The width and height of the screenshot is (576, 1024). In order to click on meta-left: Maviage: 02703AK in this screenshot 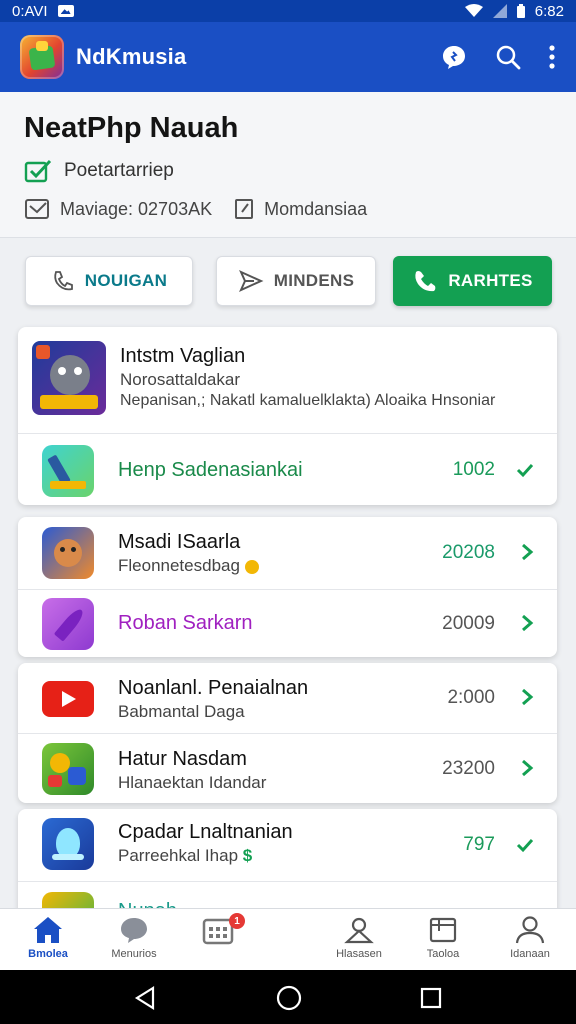, I will do `click(136, 208)`.